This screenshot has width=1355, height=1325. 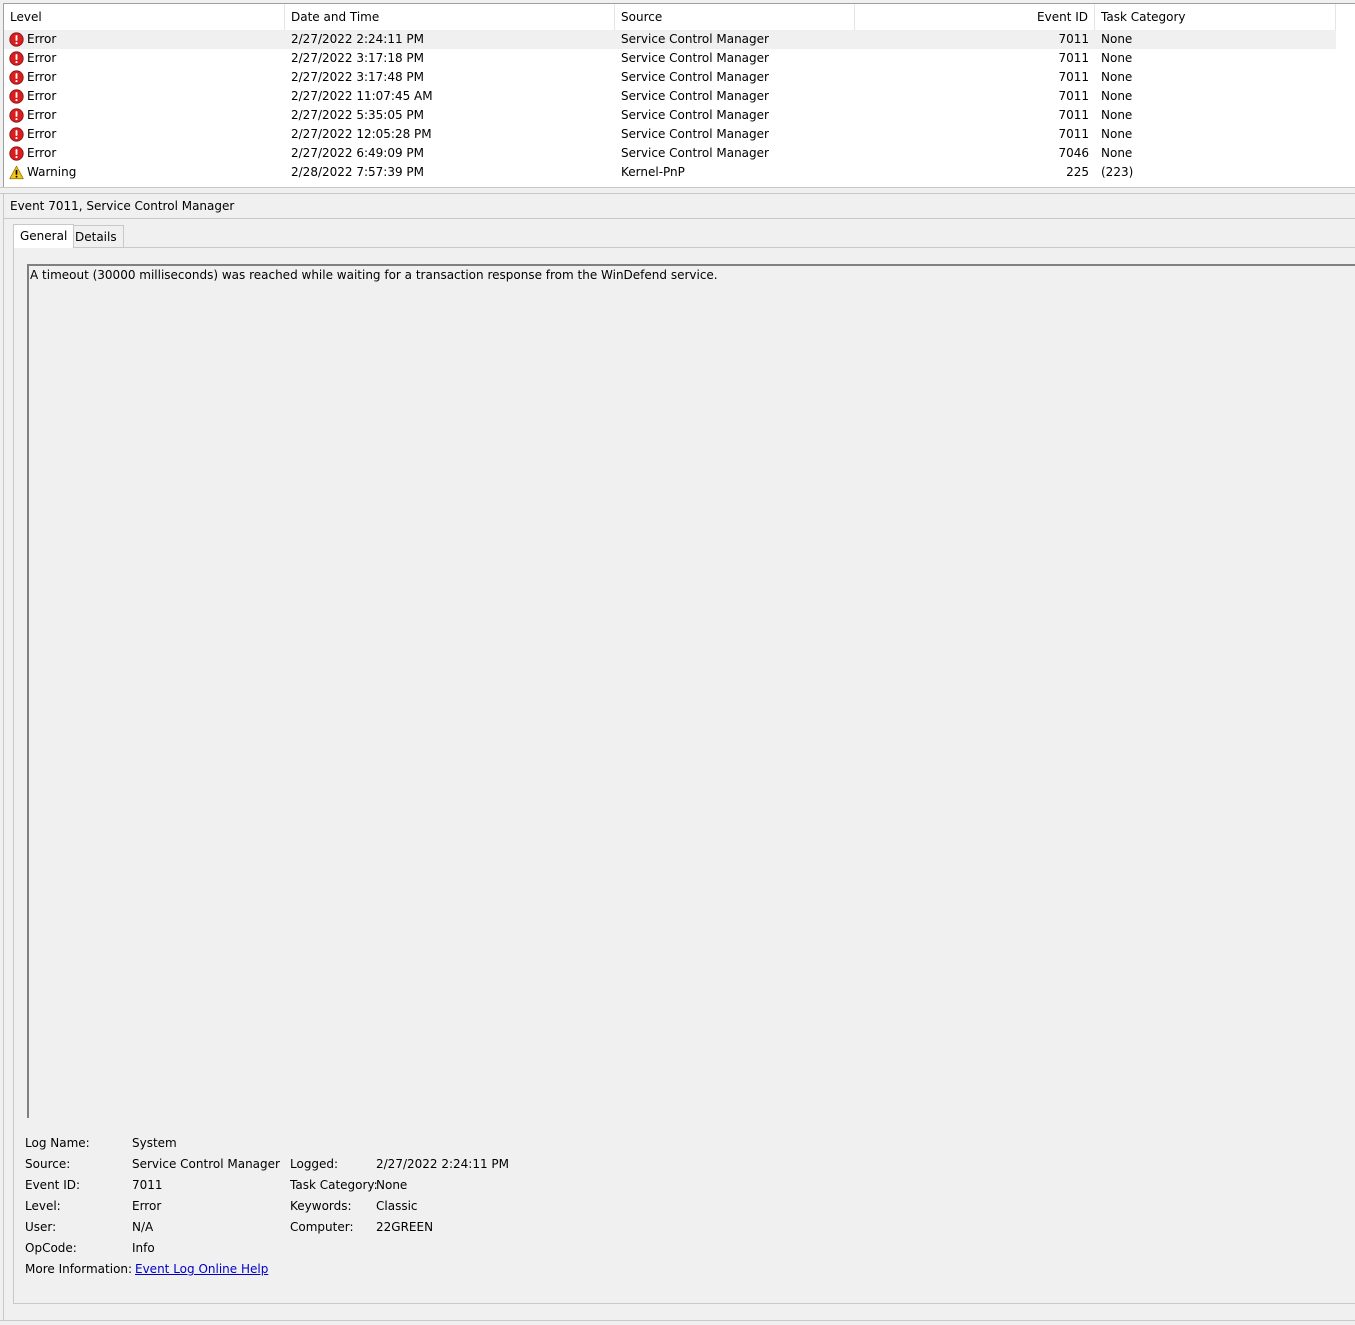 What do you see at coordinates (653, 172) in the screenshot?
I see `source-cell: Kernel-PnP` at bounding box center [653, 172].